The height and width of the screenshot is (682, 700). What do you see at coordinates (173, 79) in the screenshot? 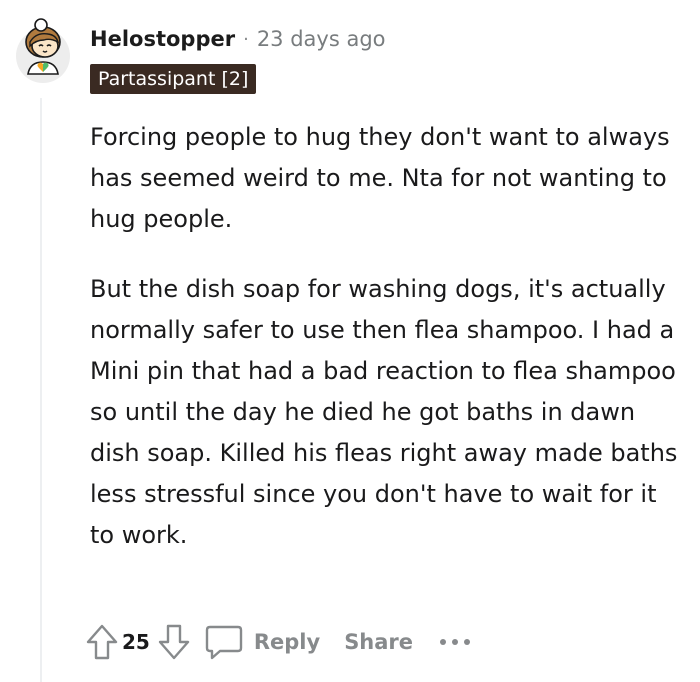
I see `user-flair: Partassipant [2]` at bounding box center [173, 79].